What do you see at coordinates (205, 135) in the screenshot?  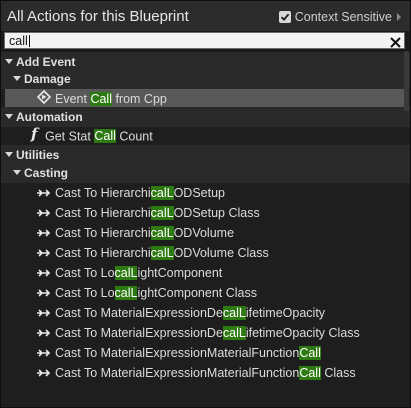 I see `action-get-stat-call-count: f Get Stat Call Count` at bounding box center [205, 135].